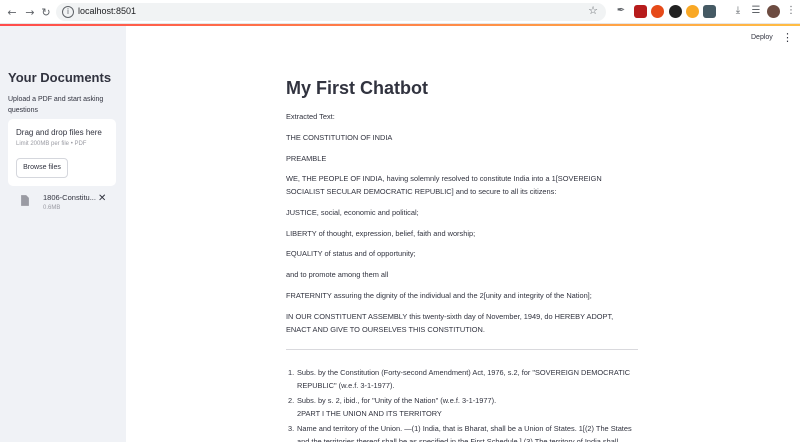 This screenshot has height=442, width=800. I want to click on footnote-number: 1., so click(291, 372).